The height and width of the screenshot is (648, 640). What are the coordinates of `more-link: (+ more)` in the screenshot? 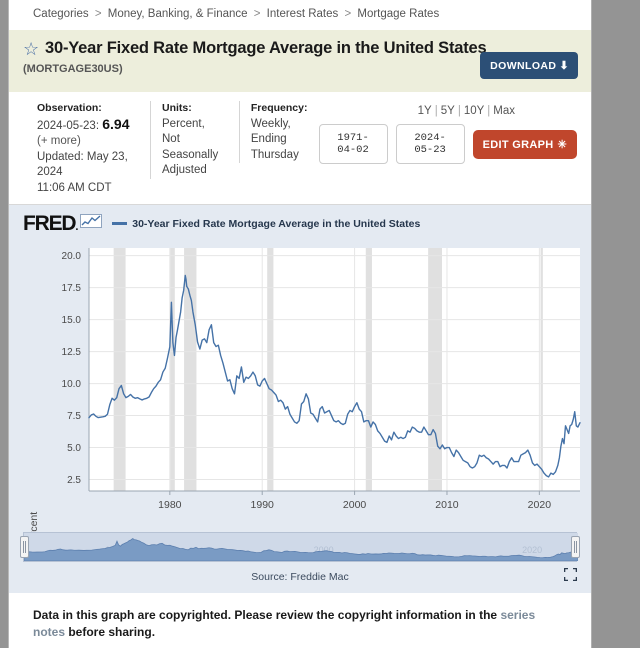 It's located at (88, 142).